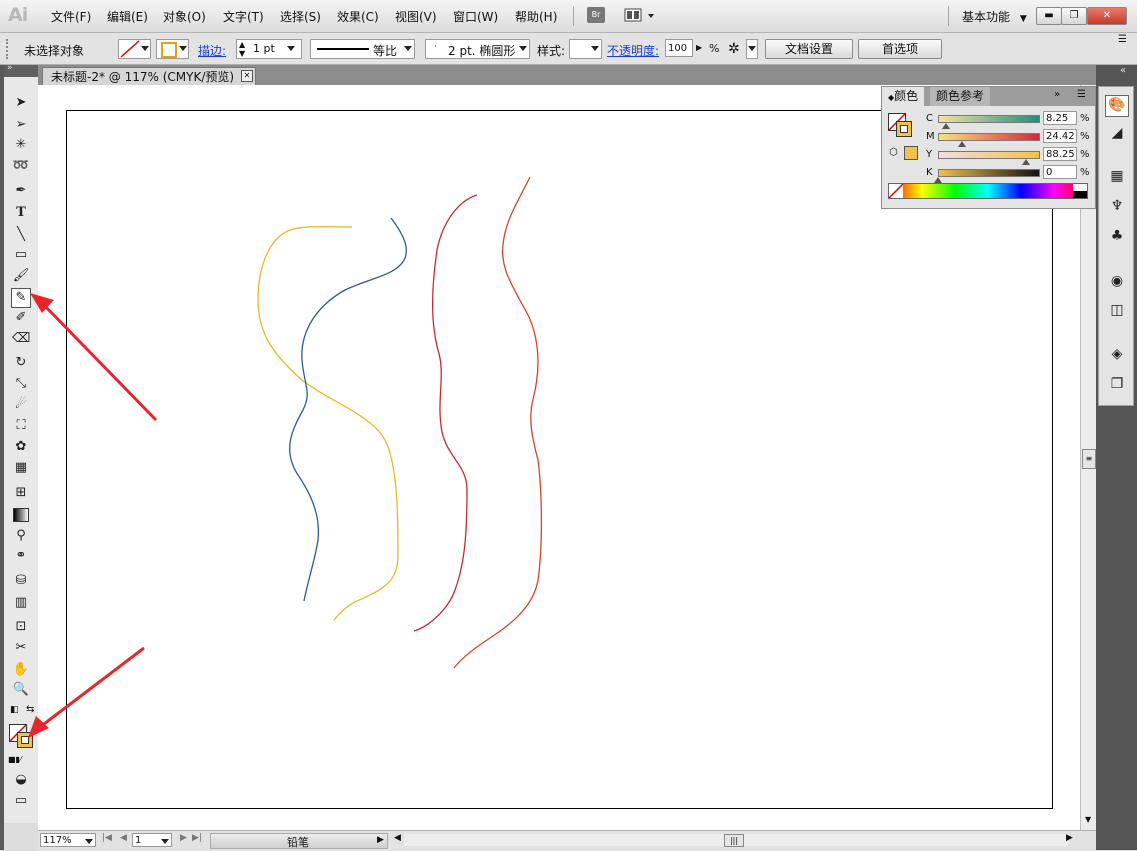  What do you see at coordinates (1060, 154) in the screenshot?
I see `channel-y-value: 88.25` at bounding box center [1060, 154].